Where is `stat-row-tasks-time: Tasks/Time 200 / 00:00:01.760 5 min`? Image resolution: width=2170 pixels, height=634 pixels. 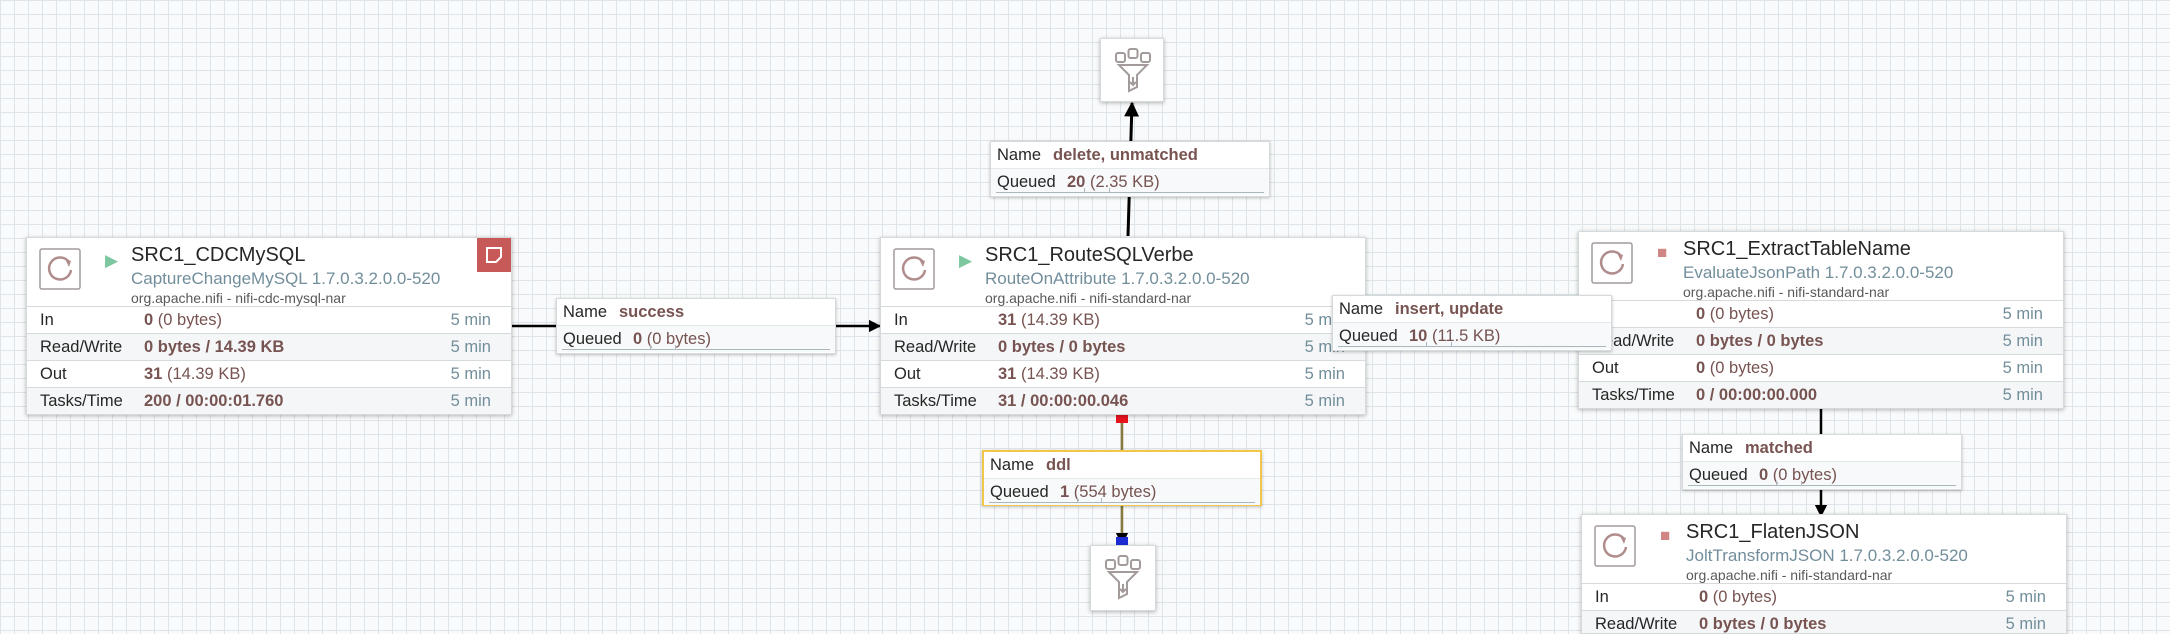
stat-row-tasks-time: Tasks/Time 200 / 00:00:01.760 5 min is located at coordinates (269, 400).